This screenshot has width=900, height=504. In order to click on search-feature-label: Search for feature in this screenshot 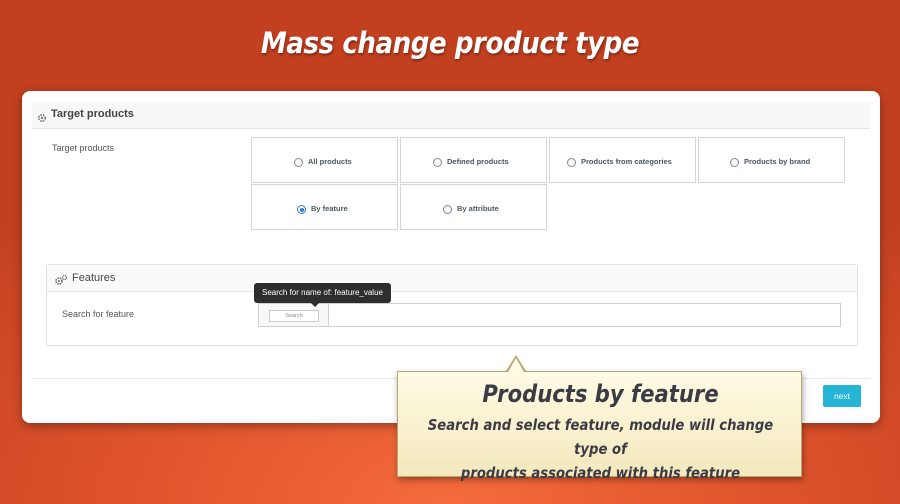, I will do `click(98, 314)`.